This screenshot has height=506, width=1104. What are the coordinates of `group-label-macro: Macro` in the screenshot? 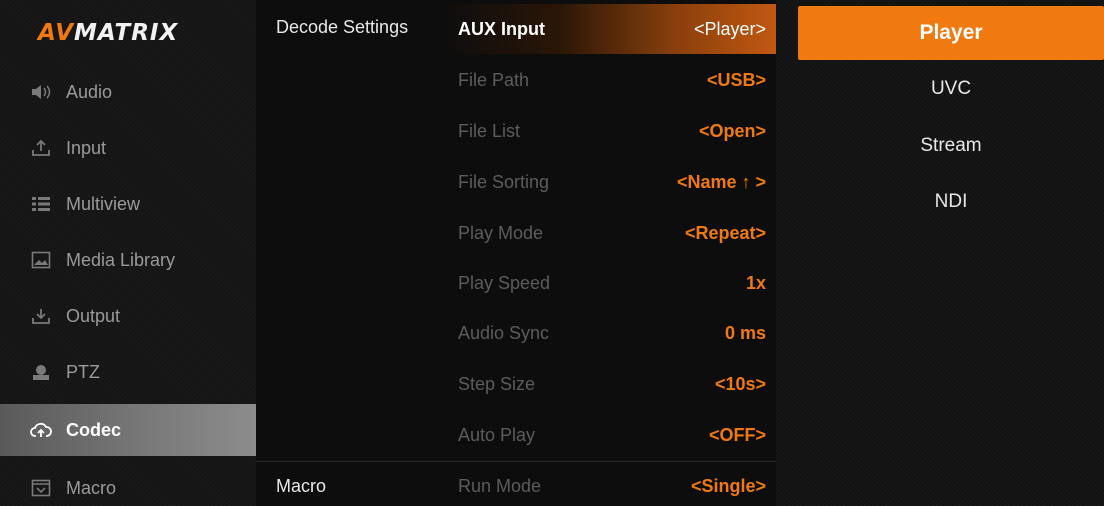 It's located at (301, 486).